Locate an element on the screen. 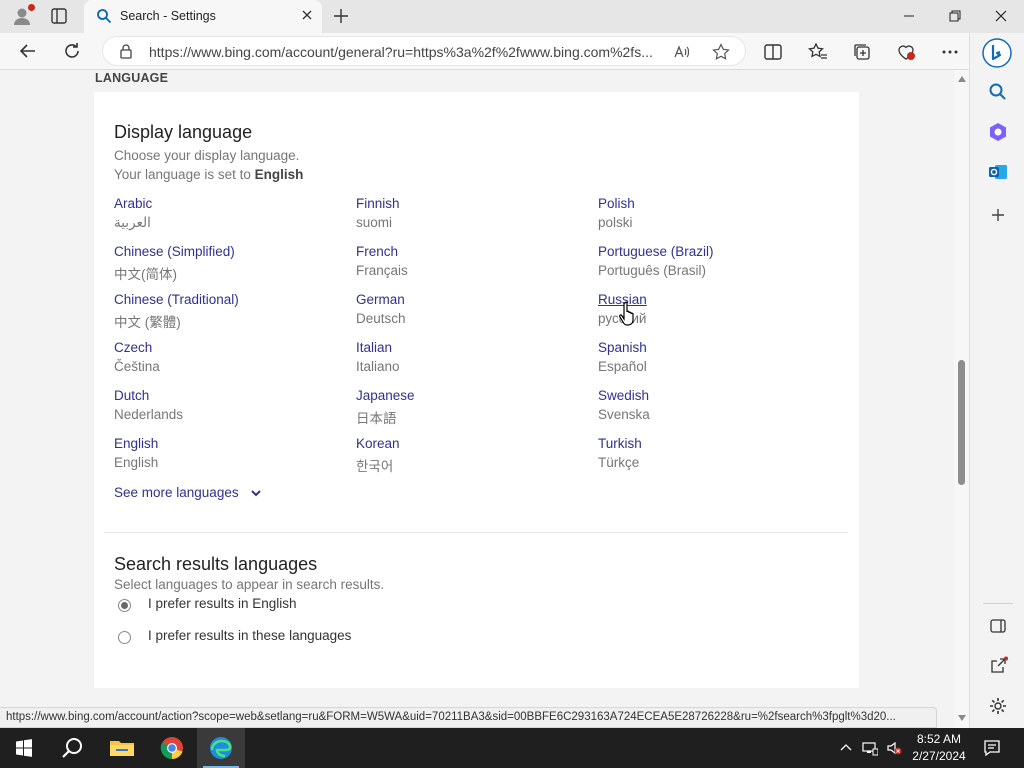 The image size is (1024, 768). windows-taskbar: 8:52 AM 2/27/2024 is located at coordinates (512, 748).